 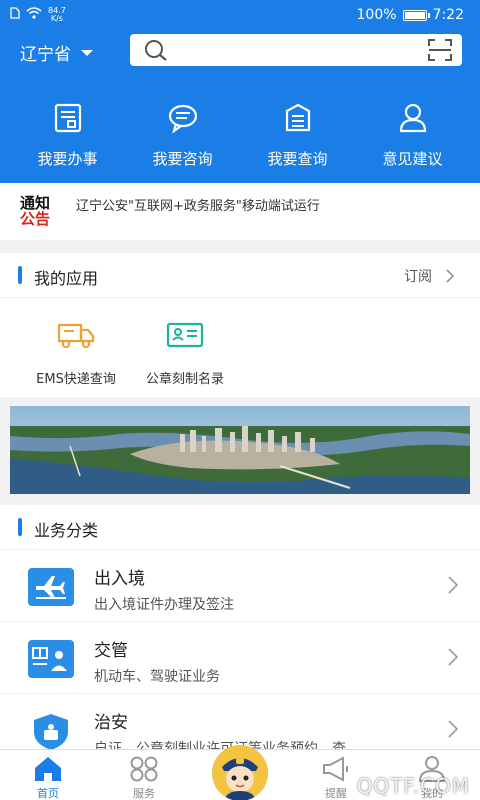 I want to click on notice-bar: 通知 公告 辽宁公安"互联网+政务服务"移动端试运行, so click(x=240, y=211).